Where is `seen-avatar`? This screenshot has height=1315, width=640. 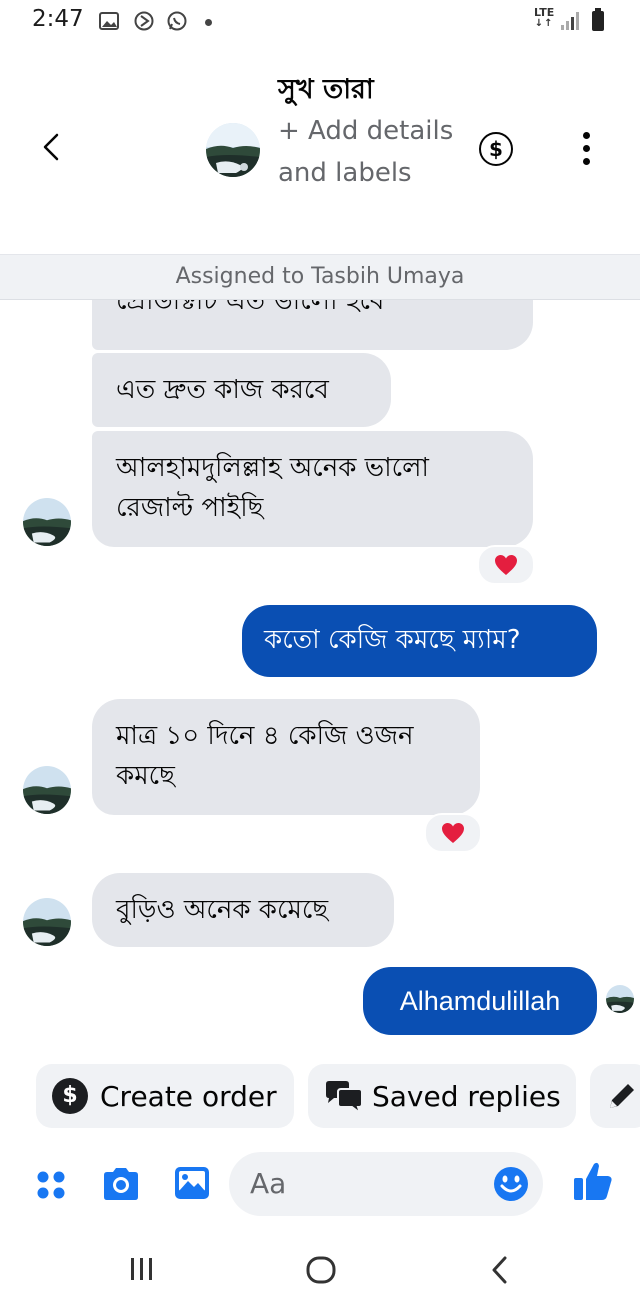 seen-avatar is located at coordinates (620, 999).